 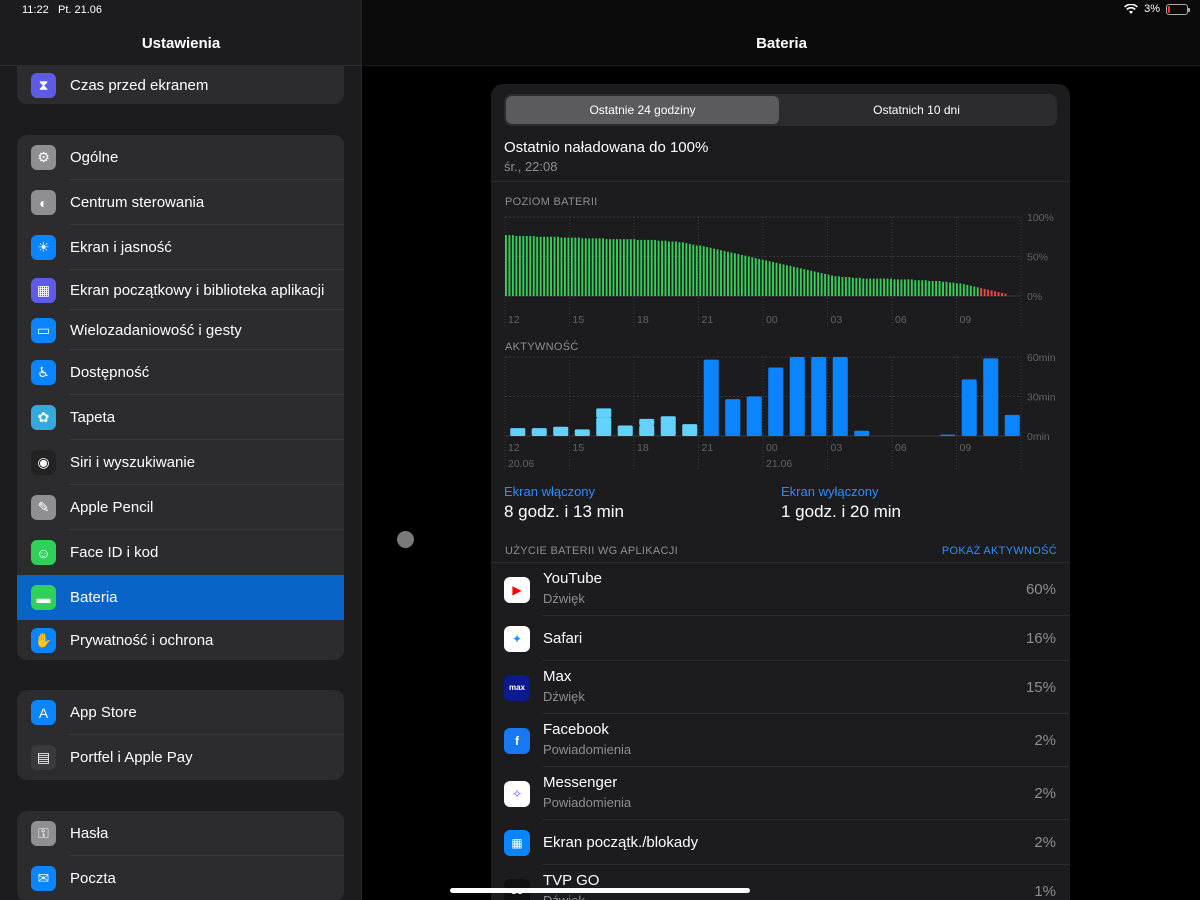 What do you see at coordinates (779, 464) in the screenshot?
I see `date-label: 21.06` at bounding box center [779, 464].